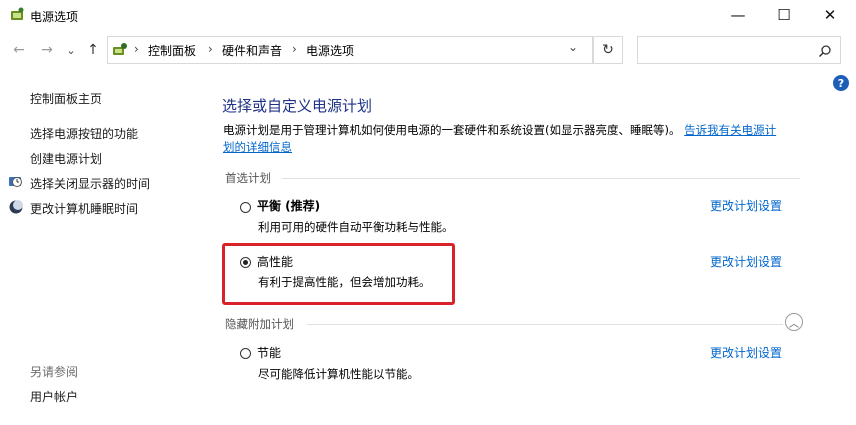 This screenshot has height=425, width=856. I want to click on minimize-button: —, so click(738, 15).